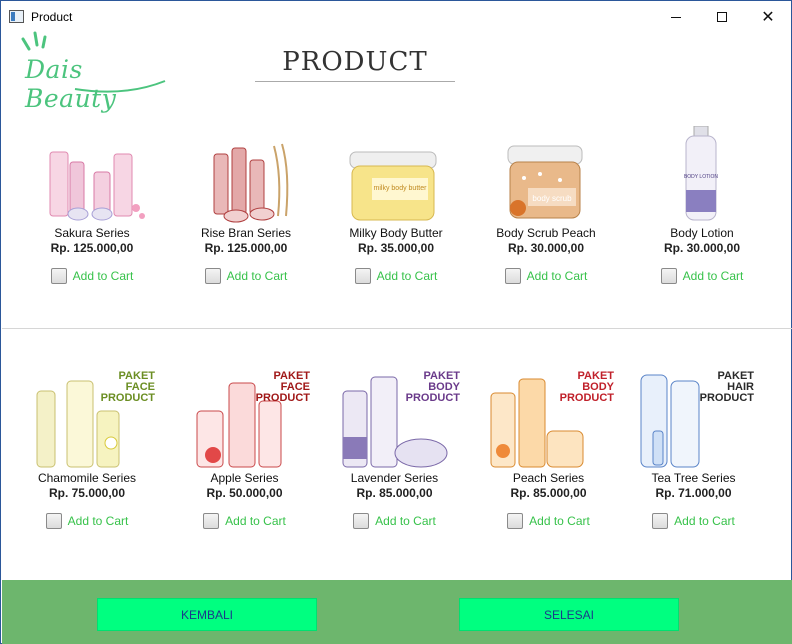 This screenshot has width=792, height=644. Describe the element at coordinates (546, 176) in the screenshot. I see `product-image-body-scrub-peach: body scrub` at that location.